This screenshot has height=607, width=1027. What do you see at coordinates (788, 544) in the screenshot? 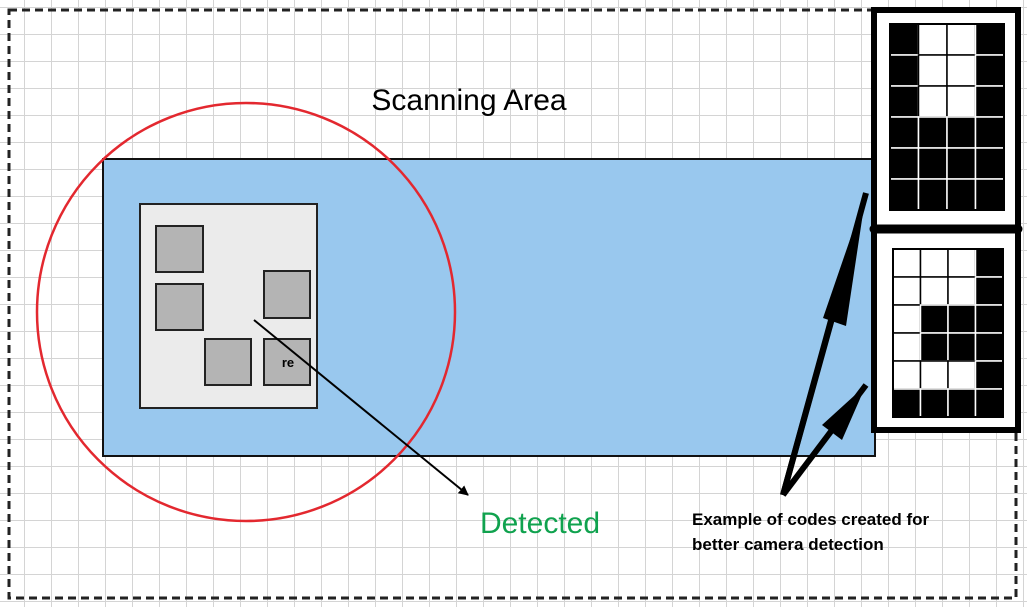
I see `example-caption-line2: better camera detection` at bounding box center [788, 544].